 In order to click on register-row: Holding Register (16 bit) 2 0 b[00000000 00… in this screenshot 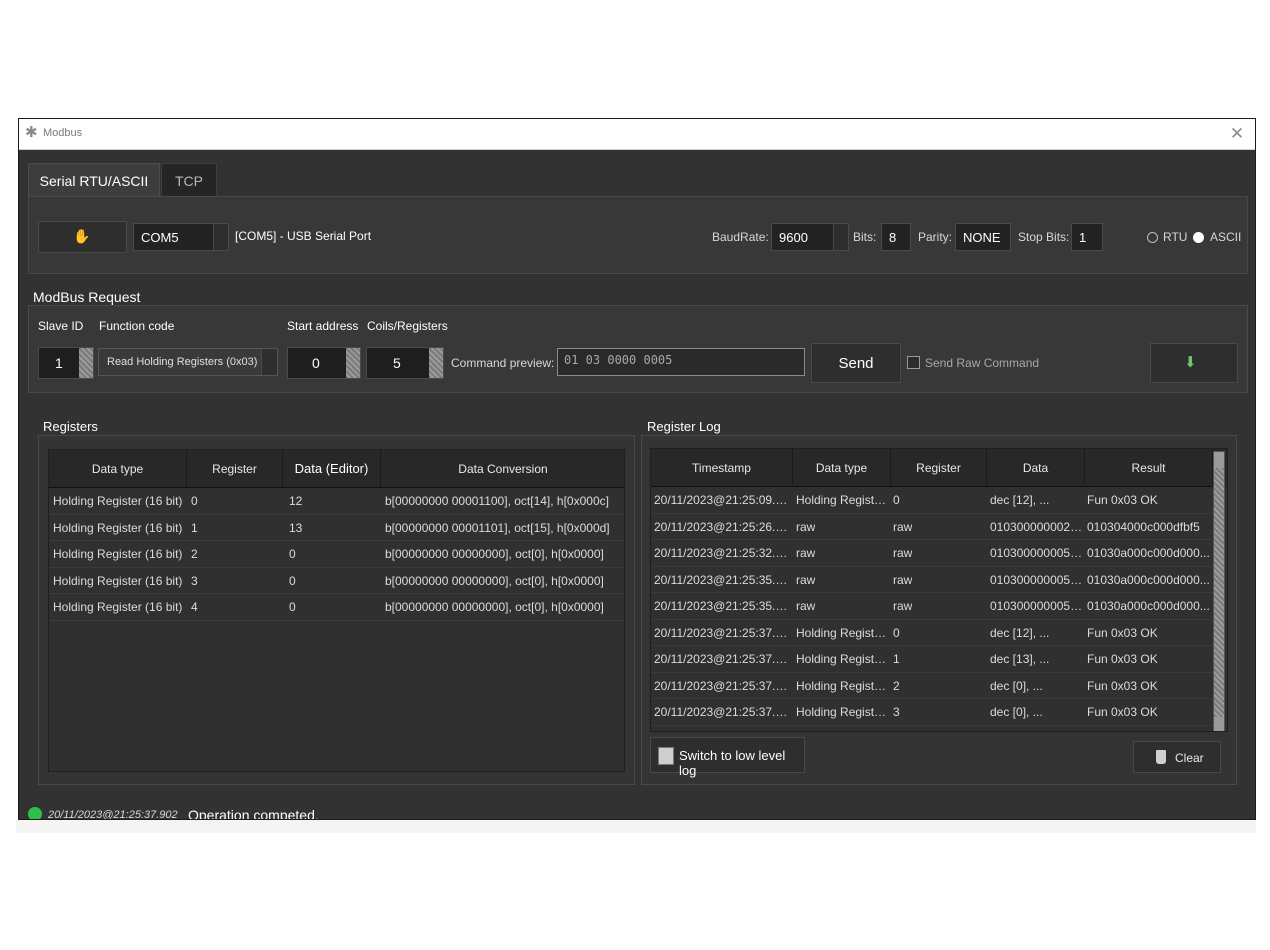, I will do `click(336, 554)`.